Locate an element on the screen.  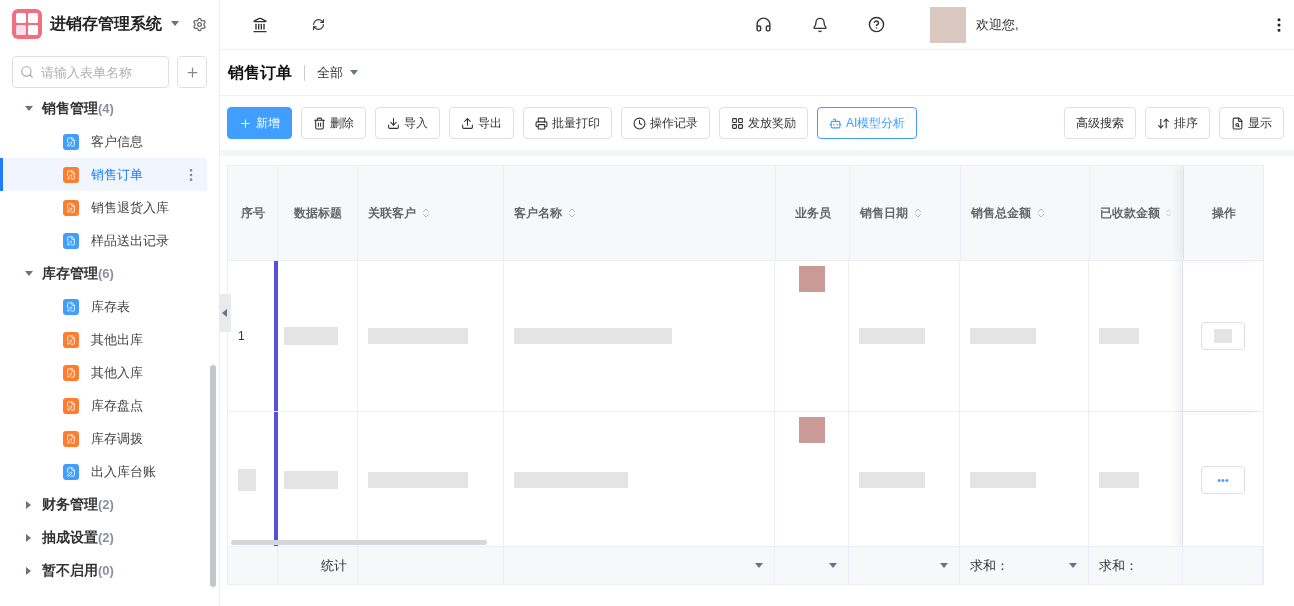
item-label: 其他出库 is located at coordinates (117, 339).